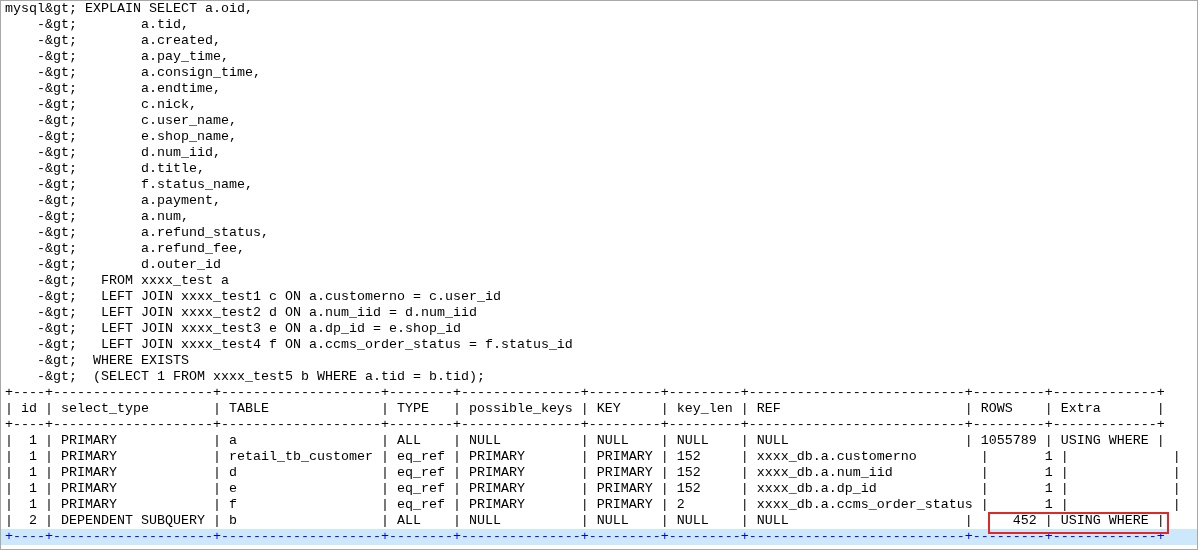 The height and width of the screenshot is (550, 1198). Describe the element at coordinates (141, 249) in the screenshot. I see `console-line: -&gt; a.refund_fee,` at that location.